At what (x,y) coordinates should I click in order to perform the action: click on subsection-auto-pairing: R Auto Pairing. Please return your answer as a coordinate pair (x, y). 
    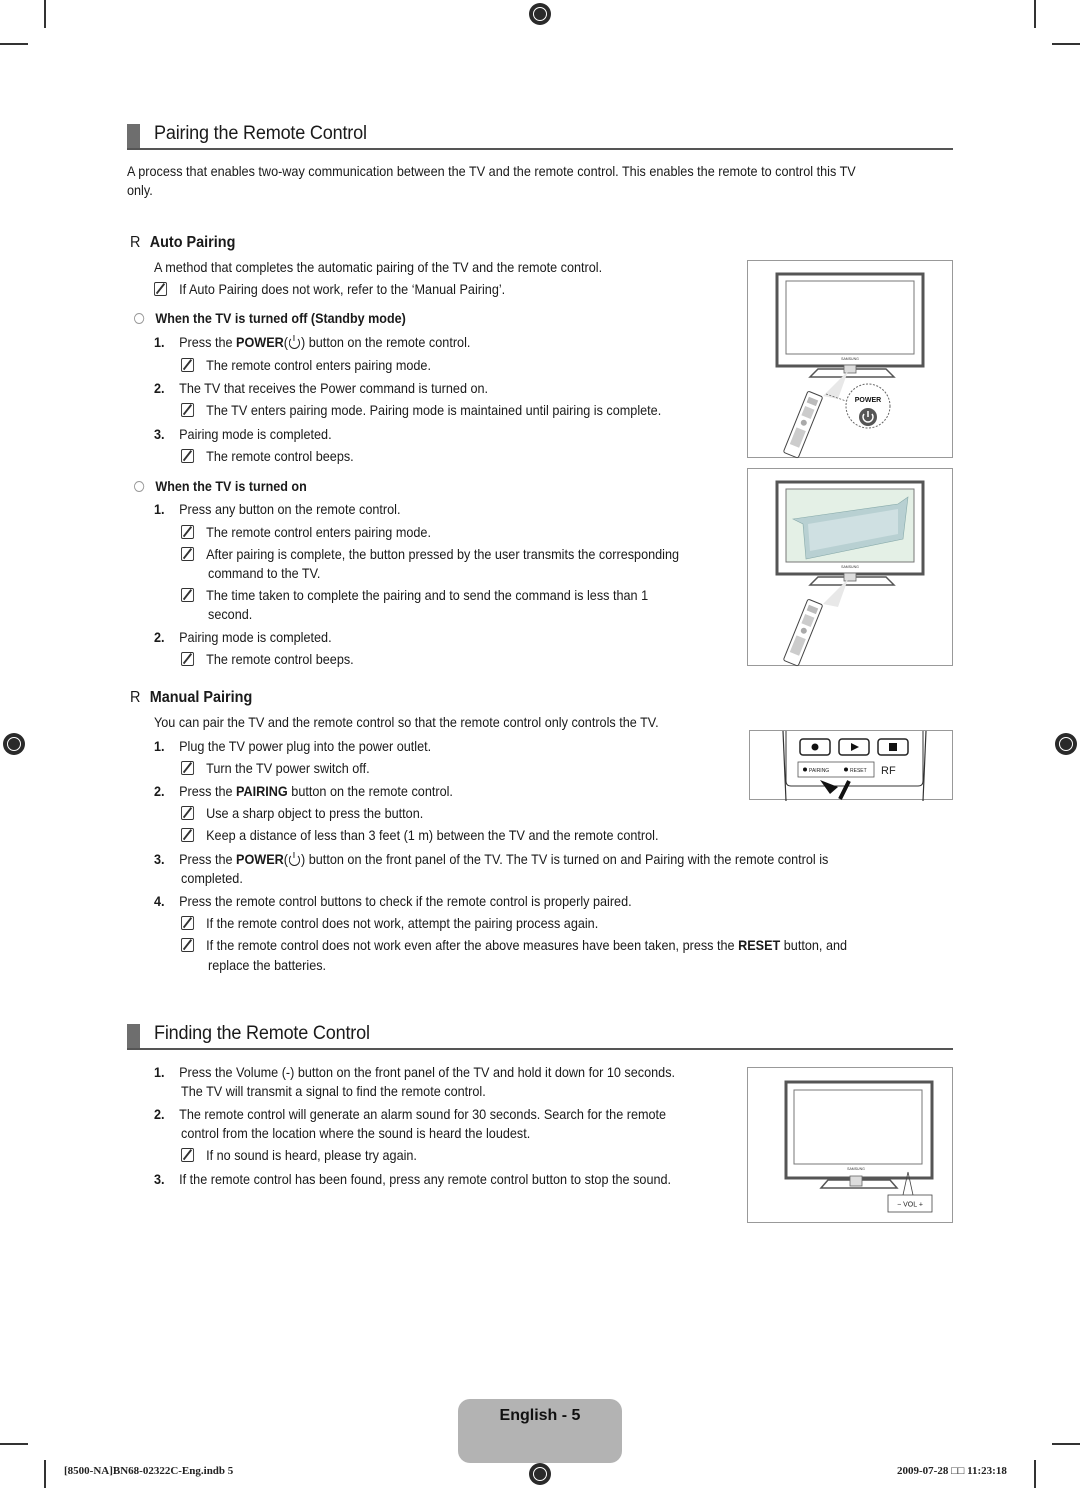
    Looking at the image, I should click on (182, 243).